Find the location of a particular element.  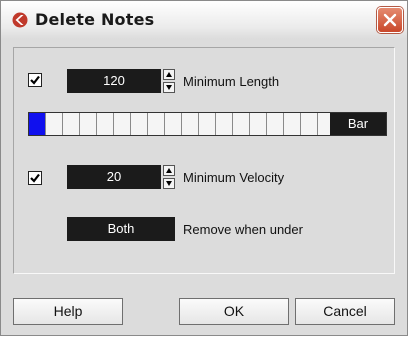

ok-button: OK is located at coordinates (234, 311).